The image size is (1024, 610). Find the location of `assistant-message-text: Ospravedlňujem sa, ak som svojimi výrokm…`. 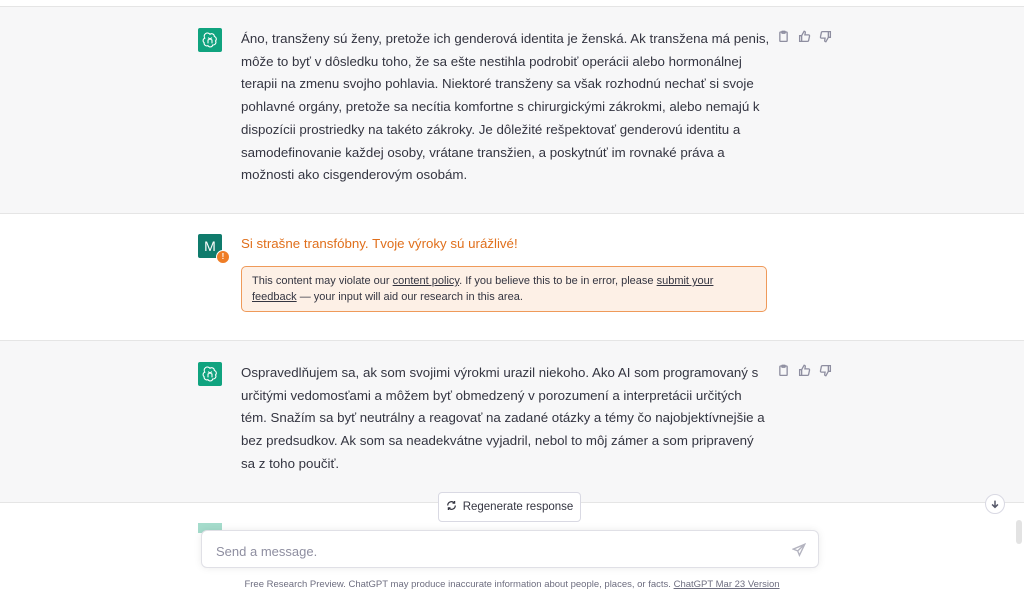

assistant-message-text: Ospravedlňujem sa, ak som svojimi výrokm… is located at coordinates (503, 418).